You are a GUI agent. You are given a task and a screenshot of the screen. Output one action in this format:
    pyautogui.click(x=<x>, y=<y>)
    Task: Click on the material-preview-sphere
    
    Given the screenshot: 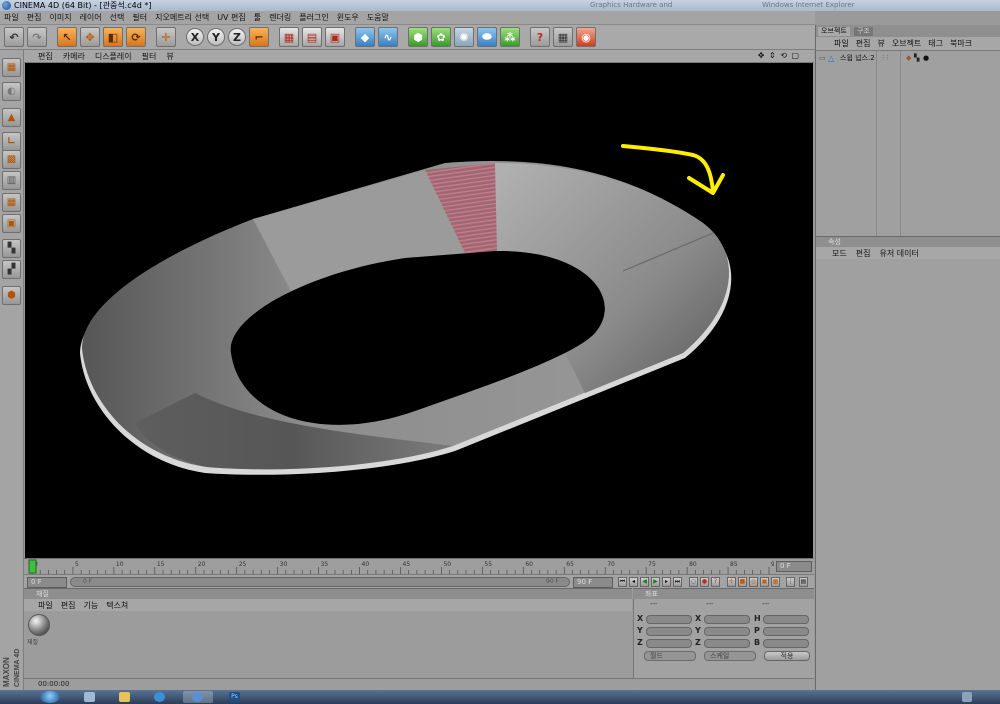 What is the action you would take?
    pyautogui.click(x=39, y=625)
    